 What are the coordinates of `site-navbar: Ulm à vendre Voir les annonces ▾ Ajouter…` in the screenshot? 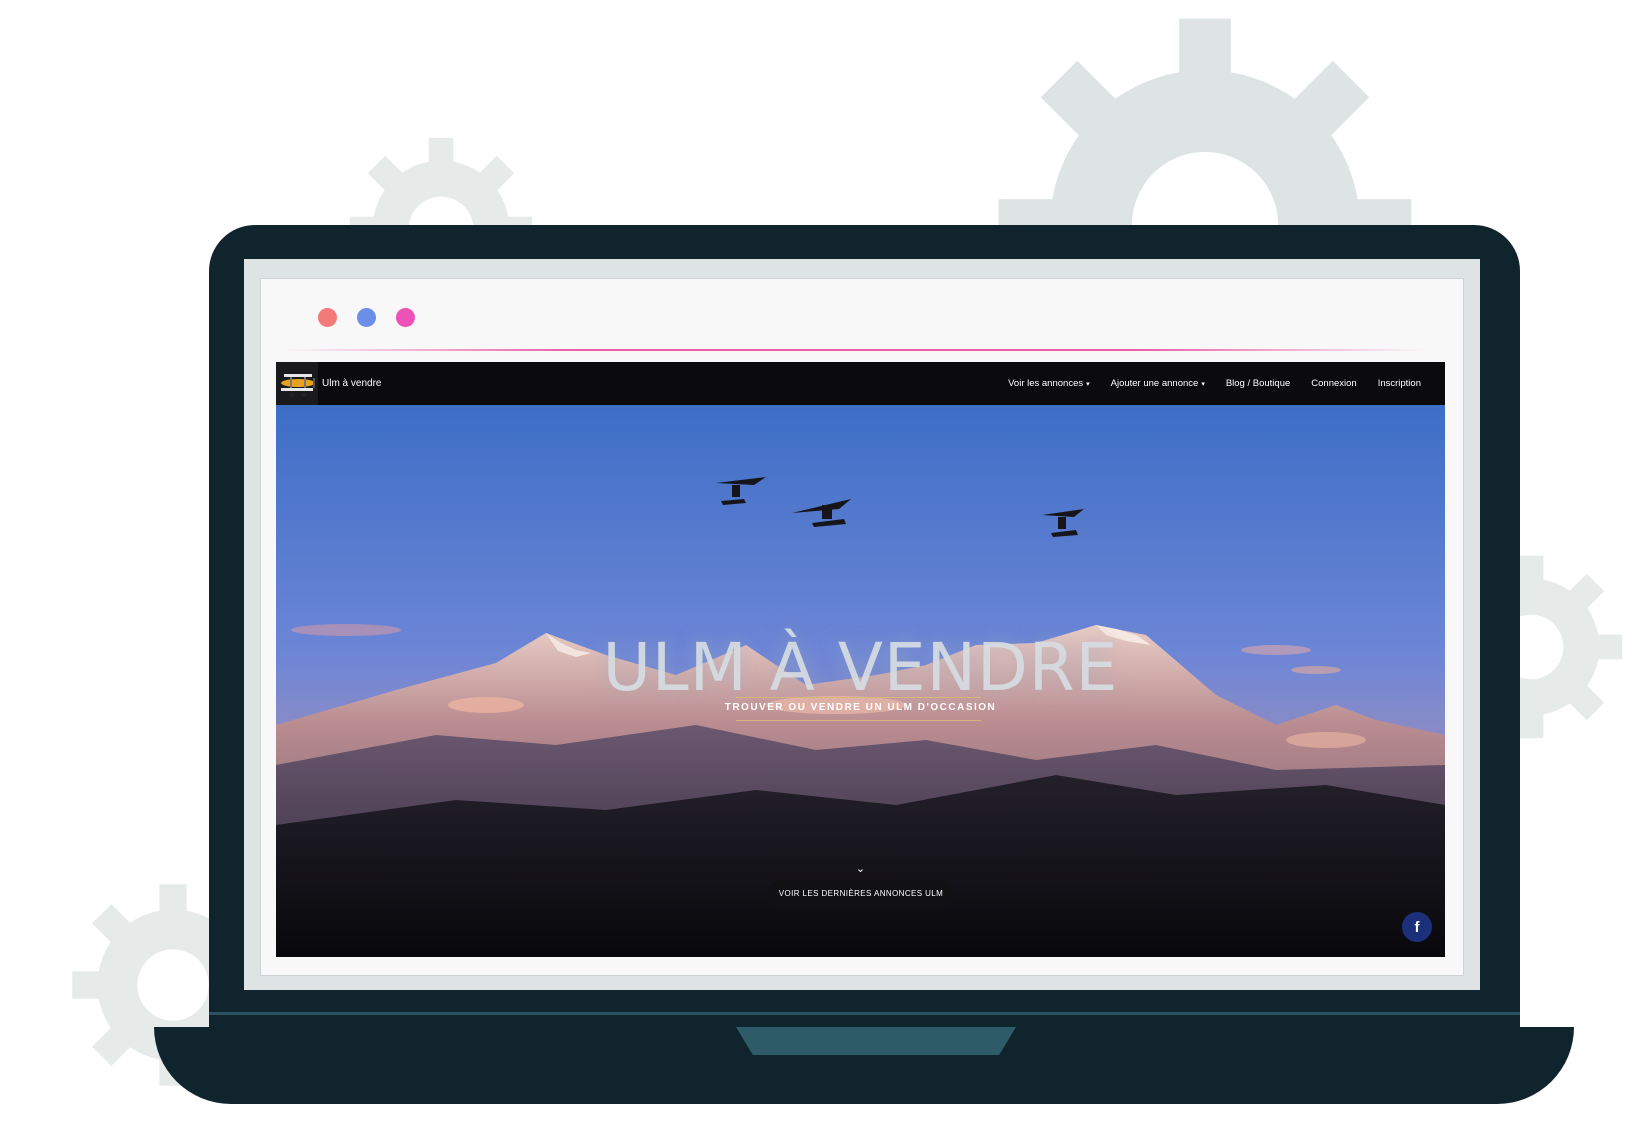 It's located at (860, 383).